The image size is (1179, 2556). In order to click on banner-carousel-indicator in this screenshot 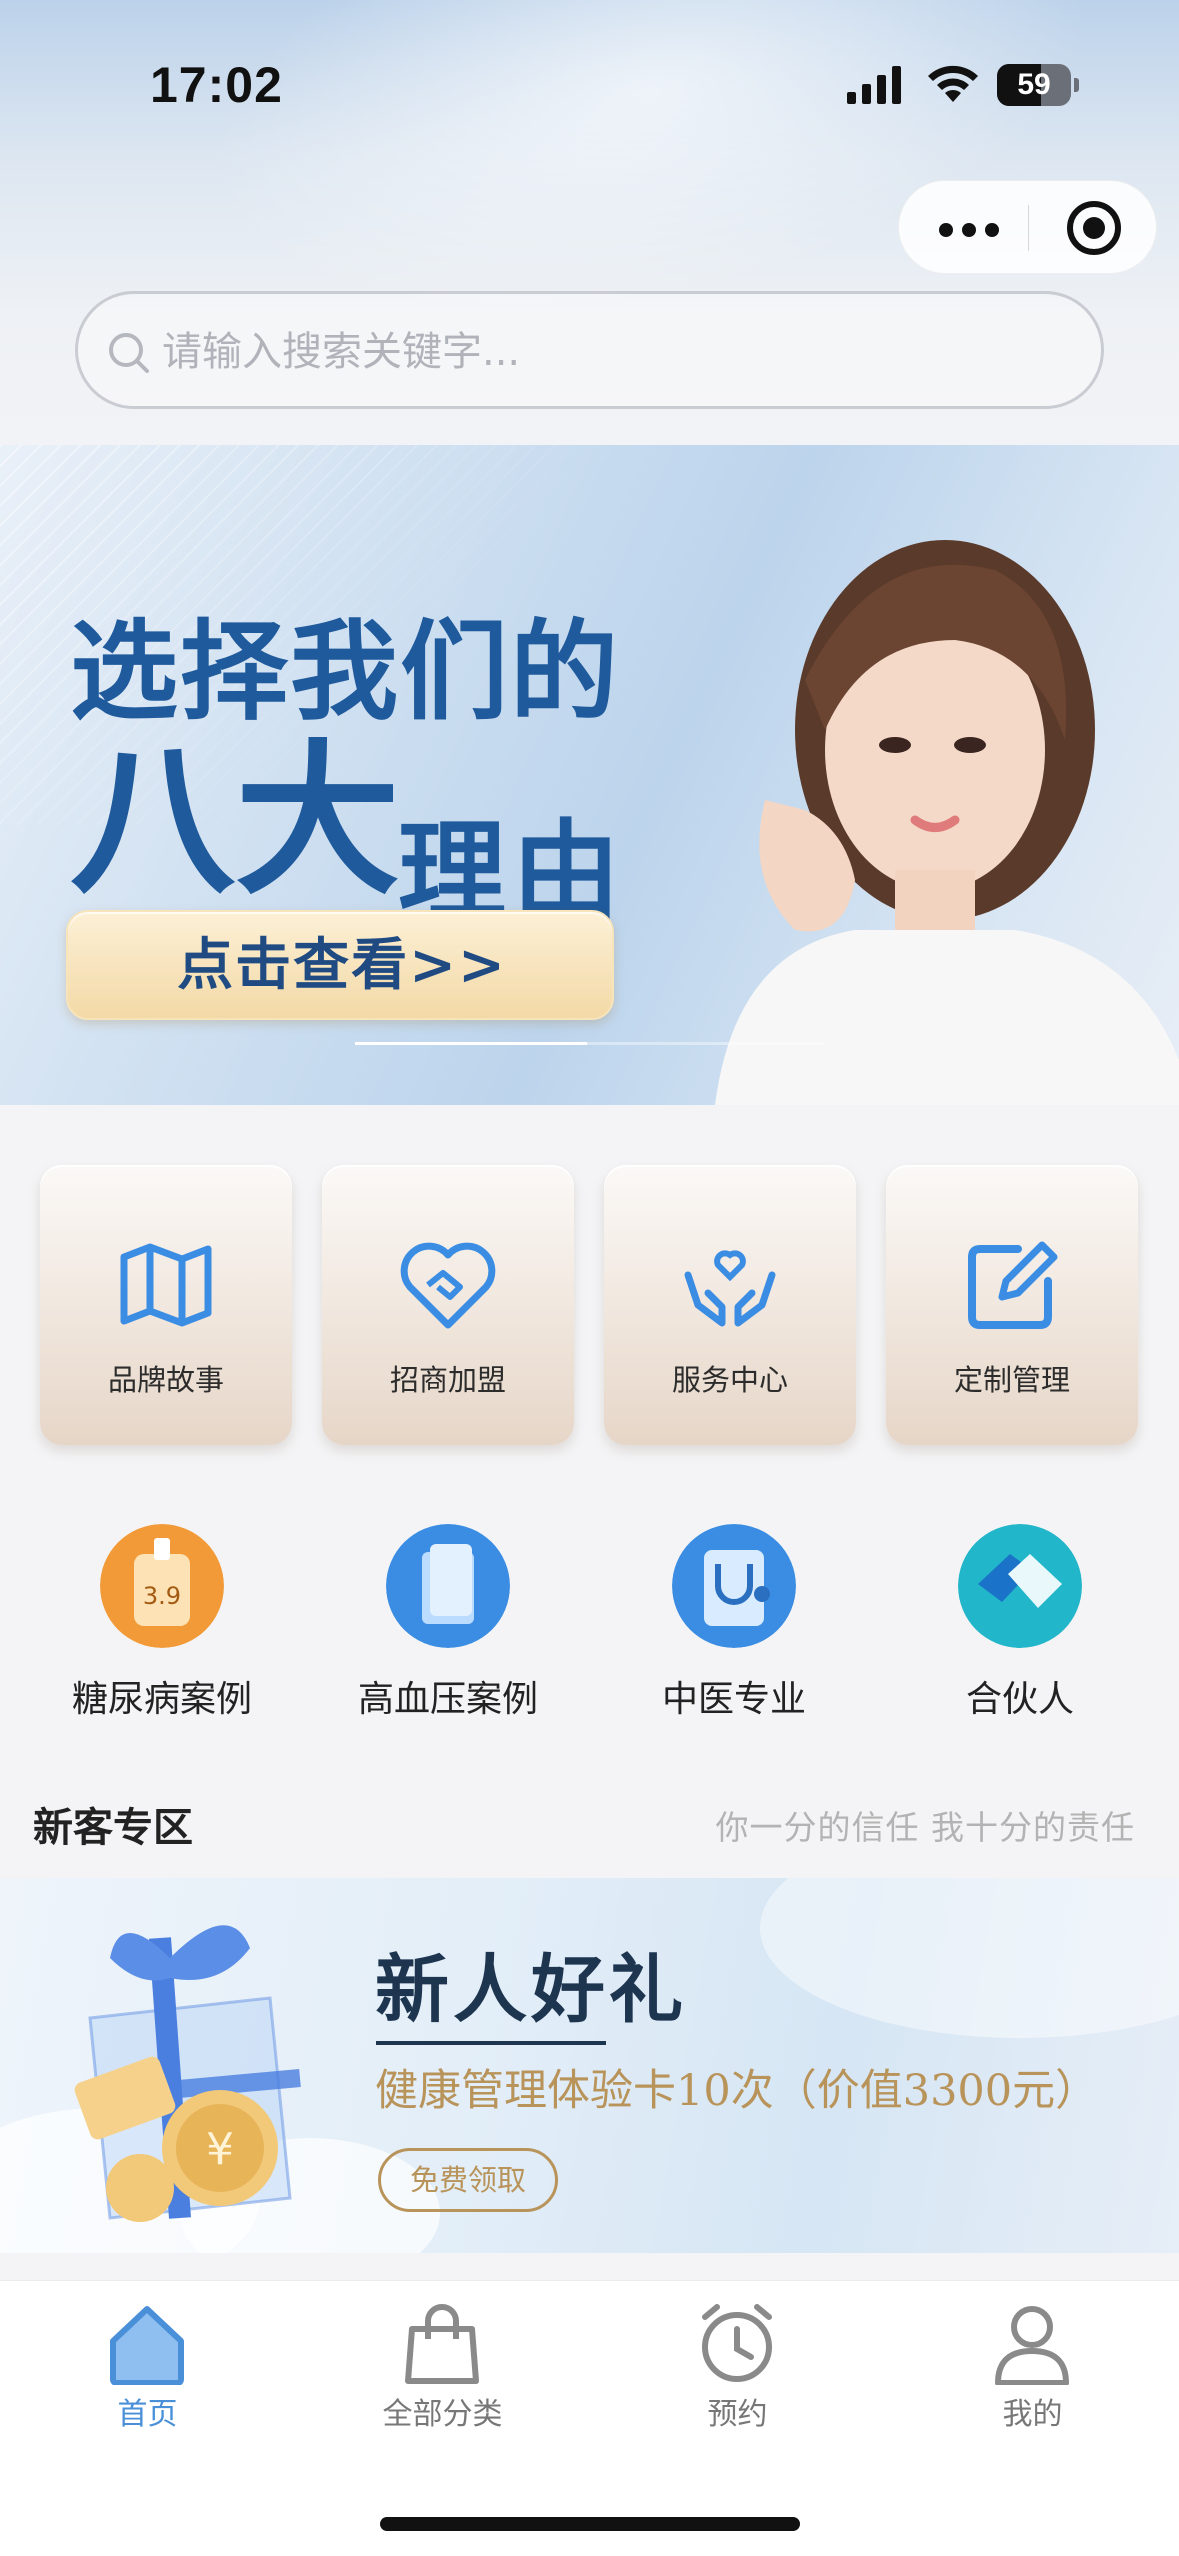, I will do `click(590, 1043)`.